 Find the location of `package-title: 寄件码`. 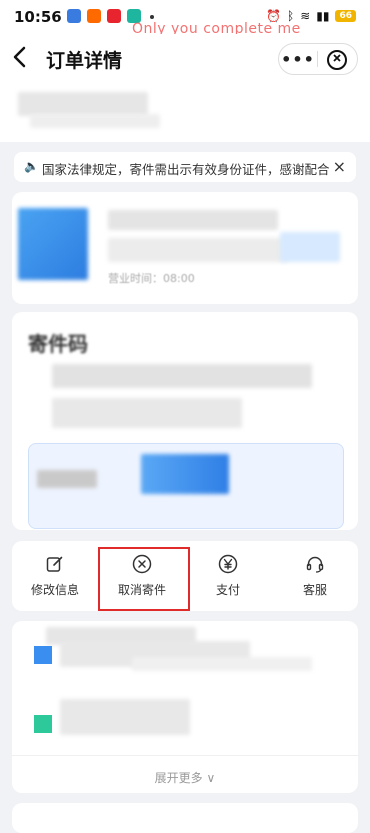

package-title: 寄件码 is located at coordinates (58, 344).